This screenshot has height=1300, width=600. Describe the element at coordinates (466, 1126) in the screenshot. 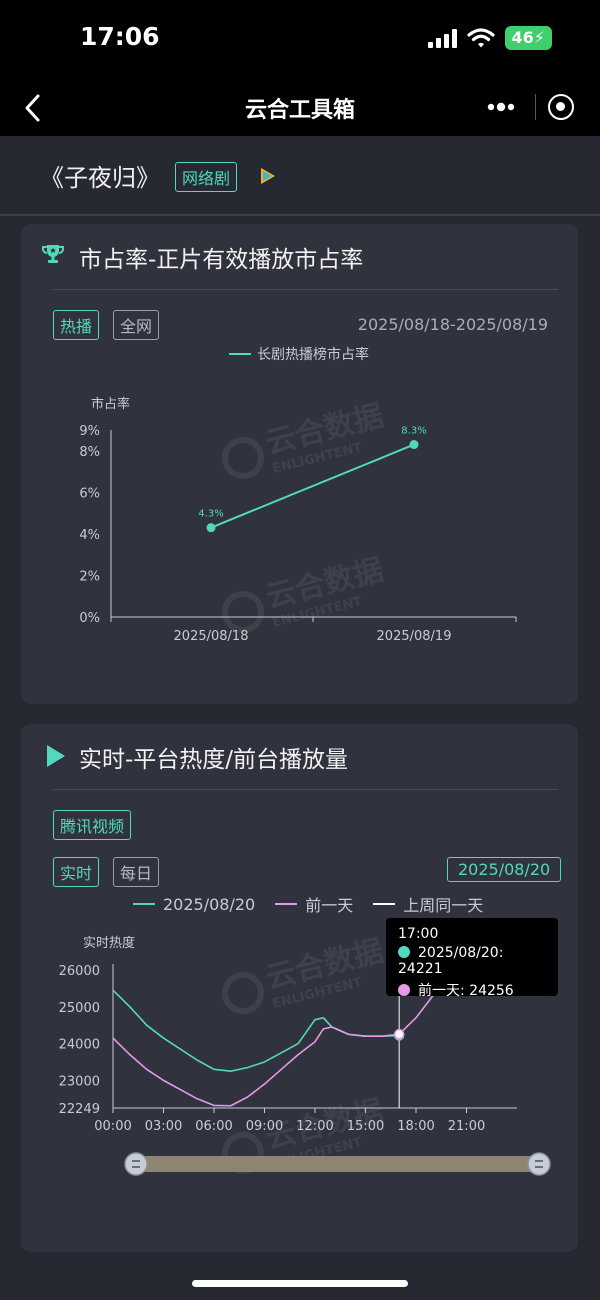

I see `x-tick-label: 21:00` at that location.